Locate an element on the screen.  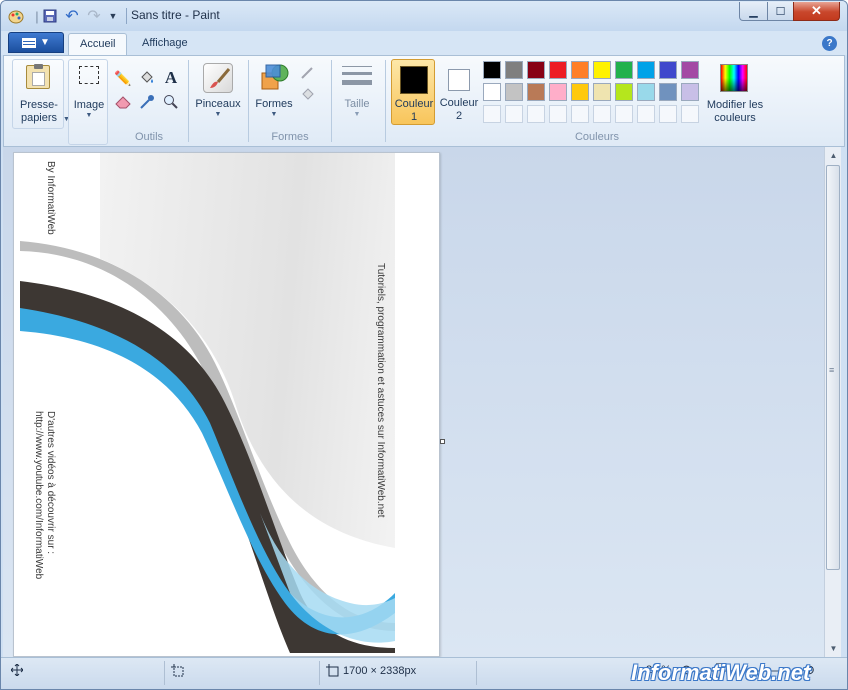
select-icon is located at coordinates (89, 75).